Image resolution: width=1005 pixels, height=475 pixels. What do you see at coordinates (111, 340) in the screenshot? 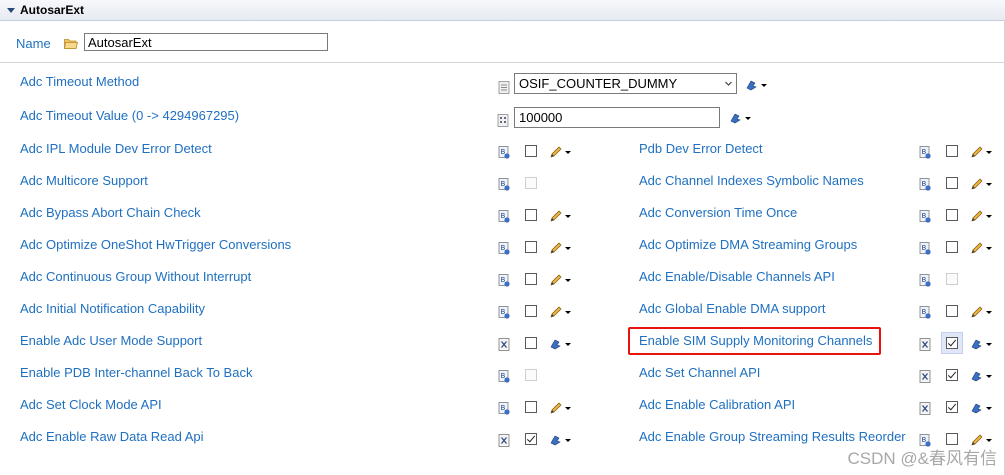
I see `left-param-label-6: Enable Adc User Mode Support` at bounding box center [111, 340].